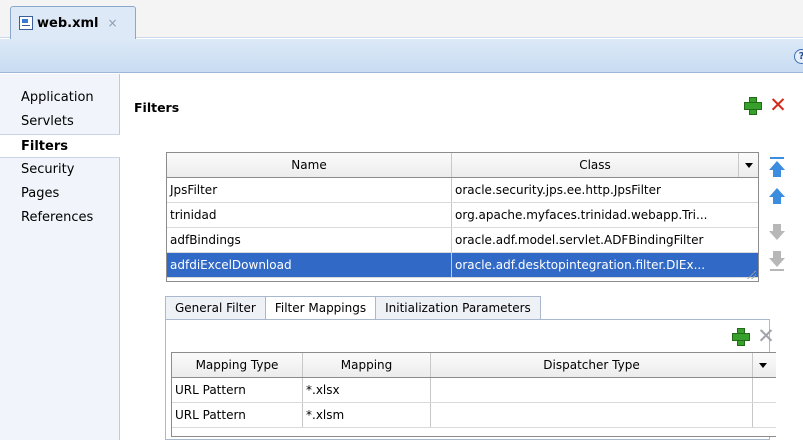  I want to click on filters-table-header: Name Class, so click(462, 165).